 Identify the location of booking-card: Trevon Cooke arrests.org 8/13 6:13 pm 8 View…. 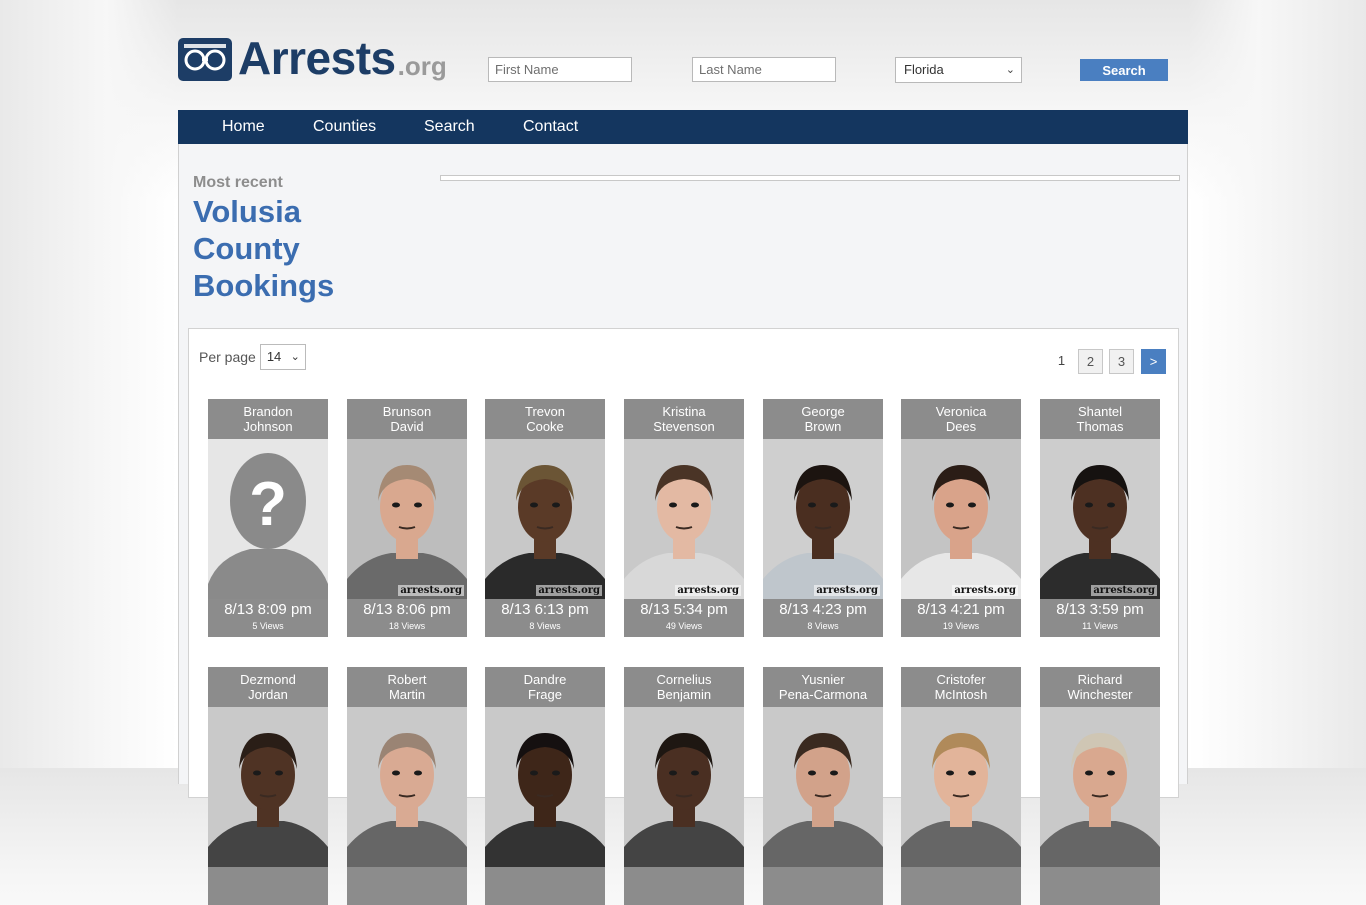
(545, 518).